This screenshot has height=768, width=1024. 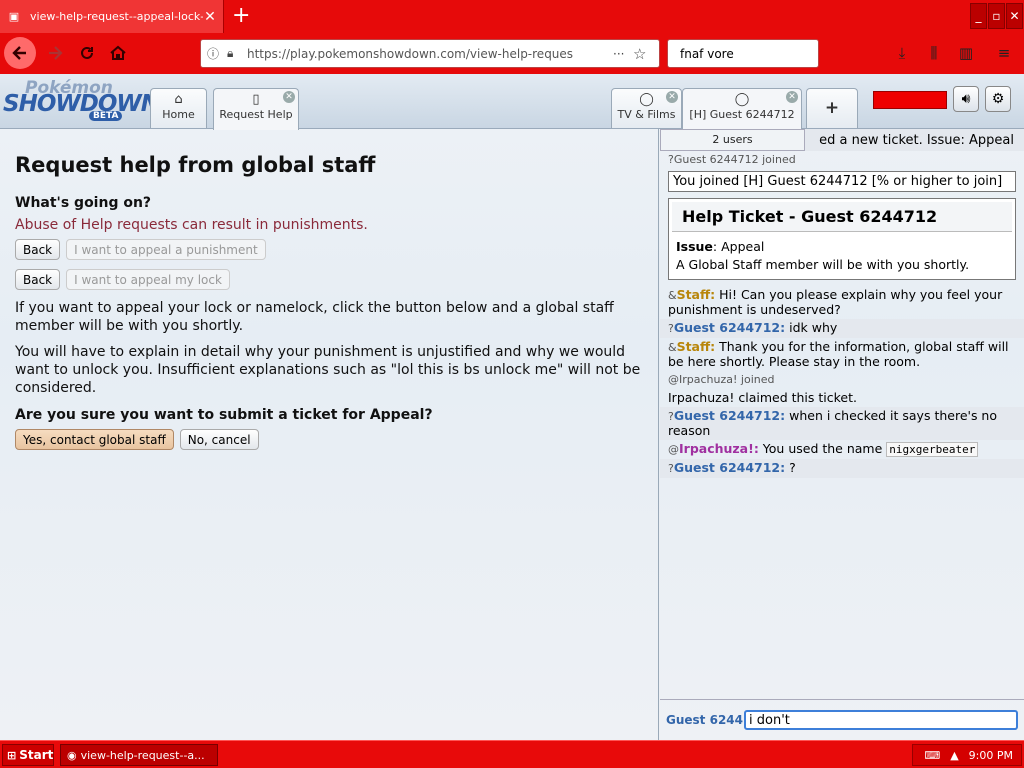 I want to click on step-row: Back I want to appeal a punishment, so click(x=329, y=249).